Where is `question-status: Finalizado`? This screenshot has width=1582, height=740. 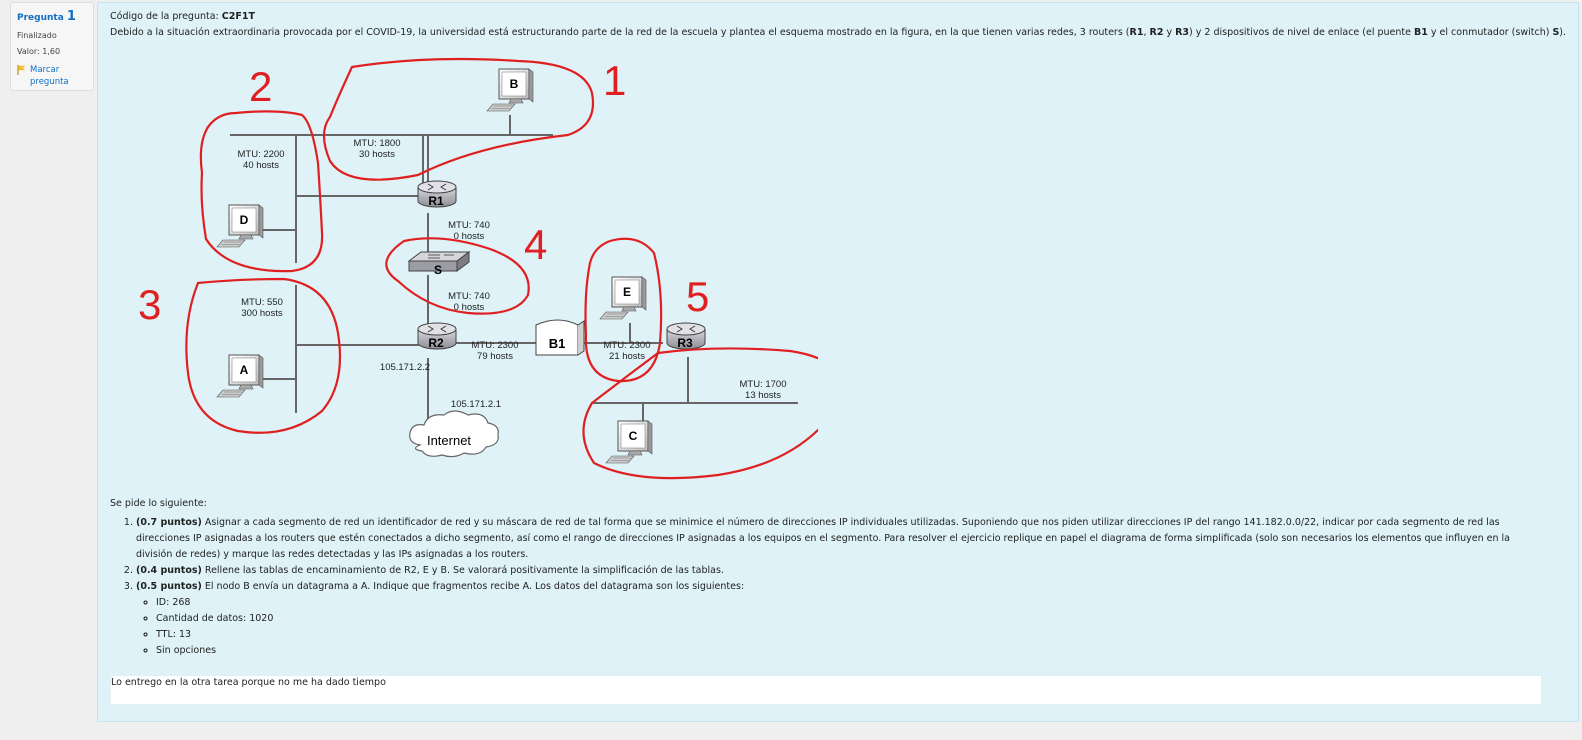 question-status: Finalizado is located at coordinates (37, 35).